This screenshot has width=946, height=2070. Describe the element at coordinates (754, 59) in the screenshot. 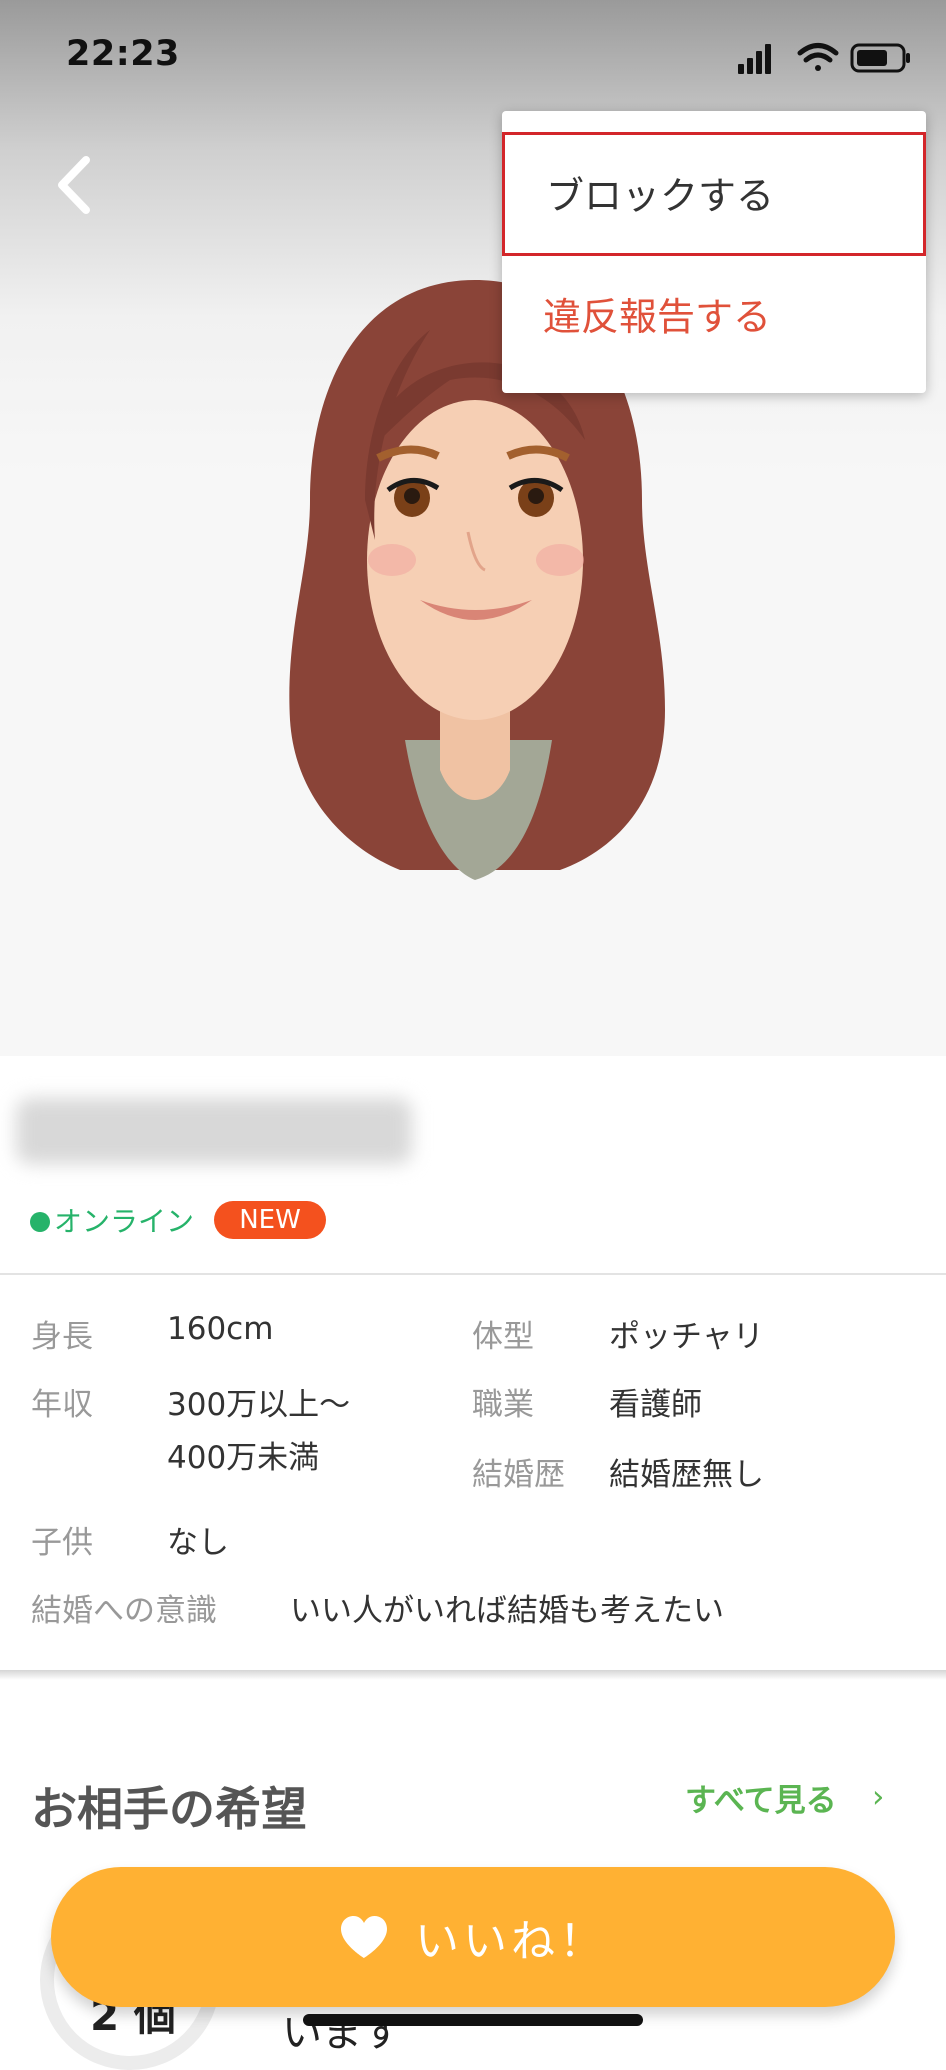

I see `signal-icon` at that location.